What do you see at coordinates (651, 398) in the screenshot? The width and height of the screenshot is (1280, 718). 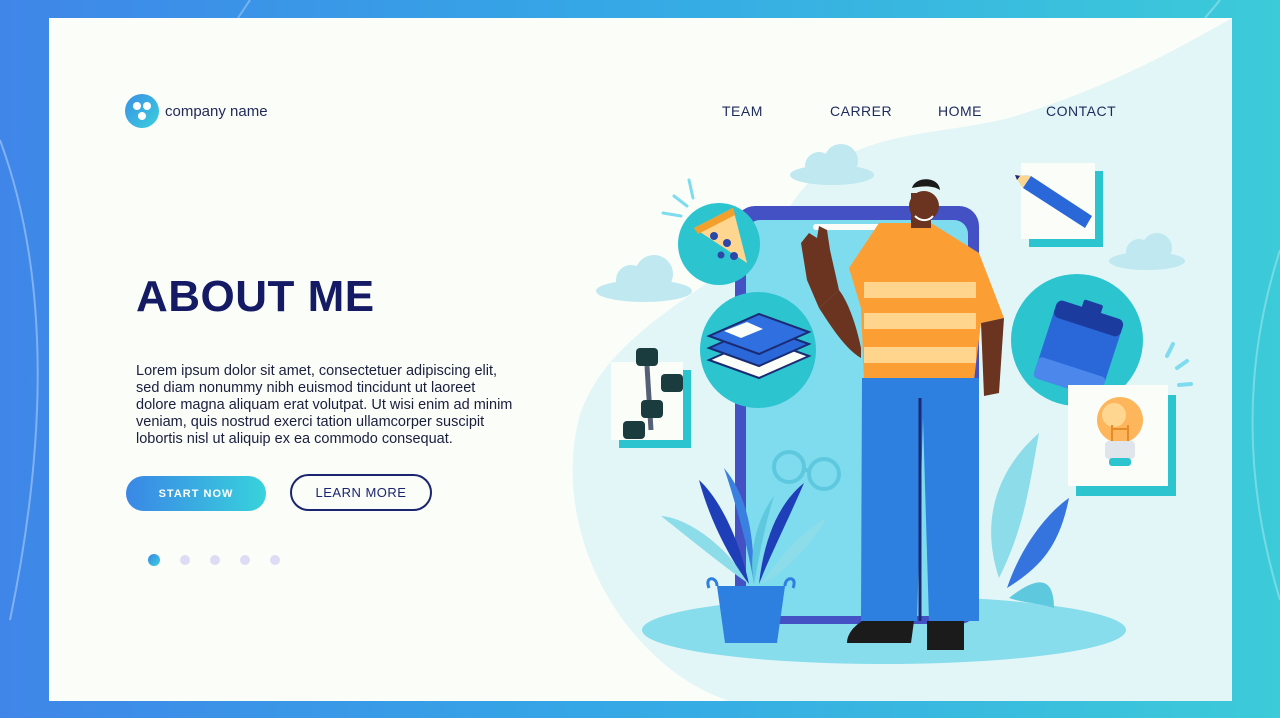 I see `dumbbell-icon` at bounding box center [651, 398].